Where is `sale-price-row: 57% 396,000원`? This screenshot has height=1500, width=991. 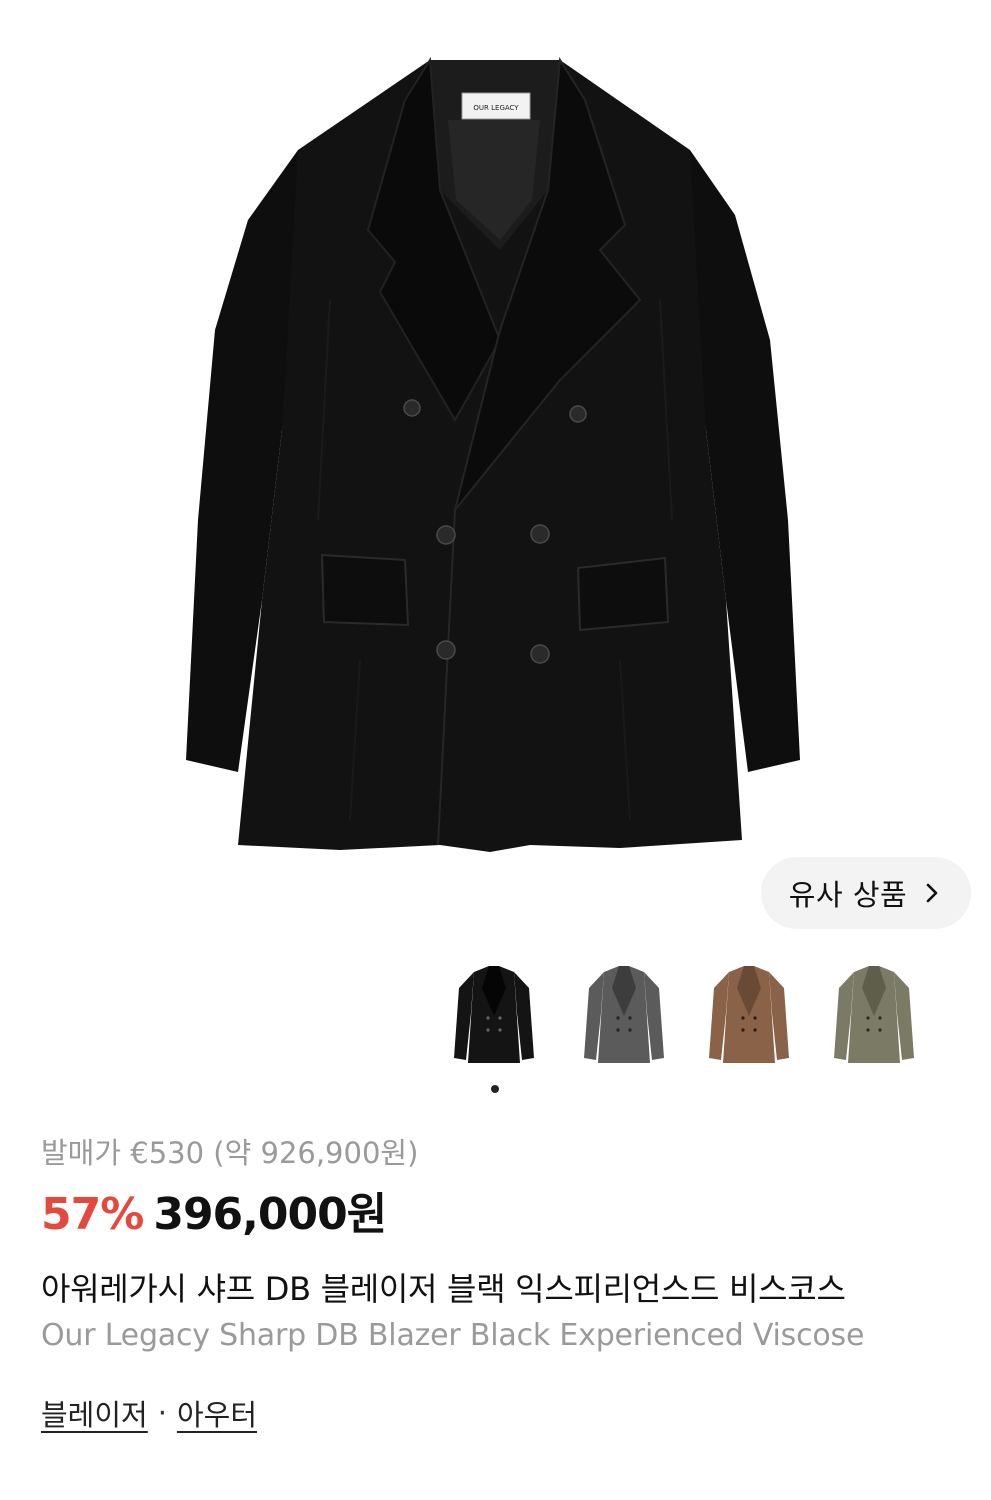 sale-price-row: 57% 396,000원 is located at coordinates (214, 1210).